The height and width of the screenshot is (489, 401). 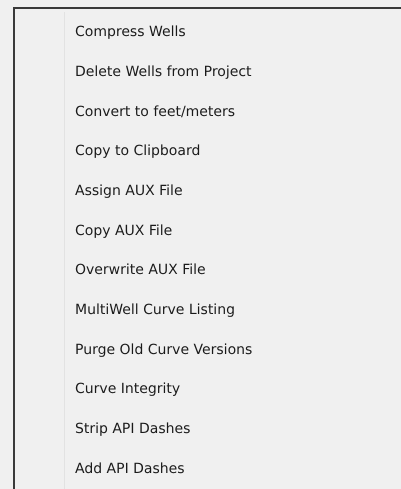 What do you see at coordinates (163, 350) in the screenshot?
I see `menu-item: Purge Old Curve Versions` at bounding box center [163, 350].